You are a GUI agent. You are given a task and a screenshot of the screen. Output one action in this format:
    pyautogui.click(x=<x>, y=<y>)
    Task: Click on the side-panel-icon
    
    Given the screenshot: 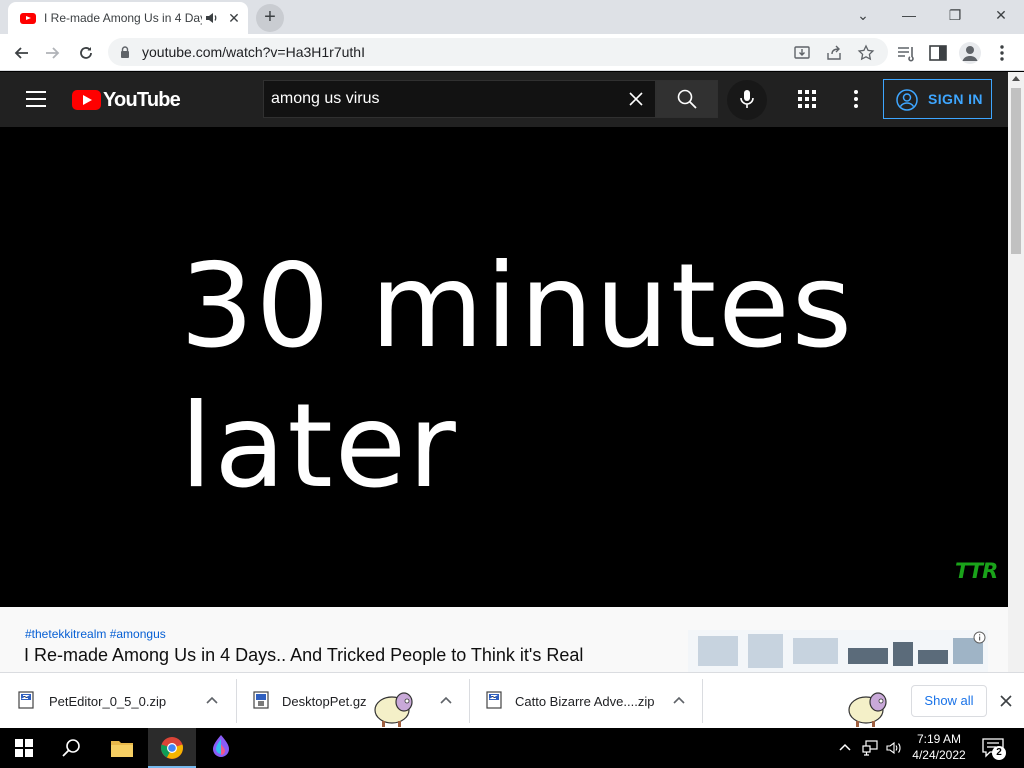 What is the action you would take?
    pyautogui.click(x=938, y=53)
    